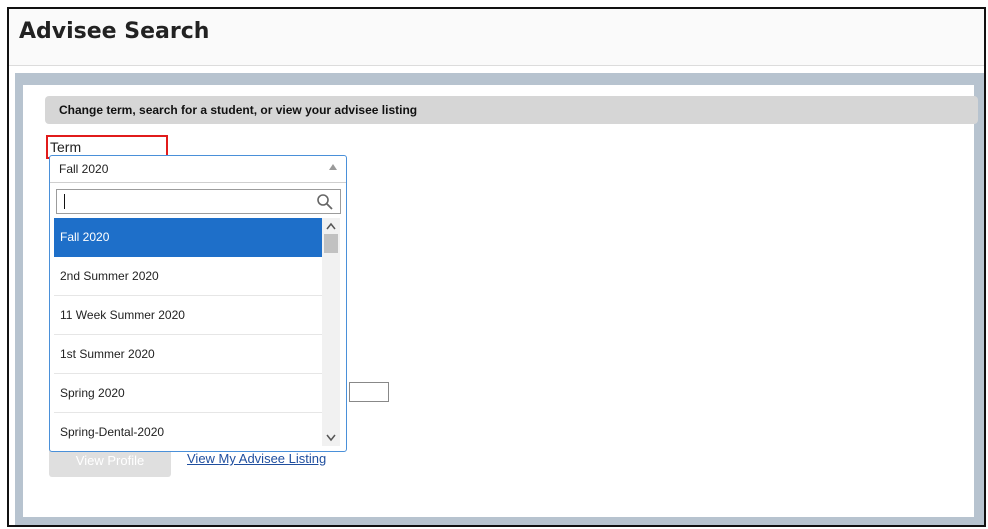 The image size is (988, 529). I want to click on term-option: Fall 2020, so click(188, 237).